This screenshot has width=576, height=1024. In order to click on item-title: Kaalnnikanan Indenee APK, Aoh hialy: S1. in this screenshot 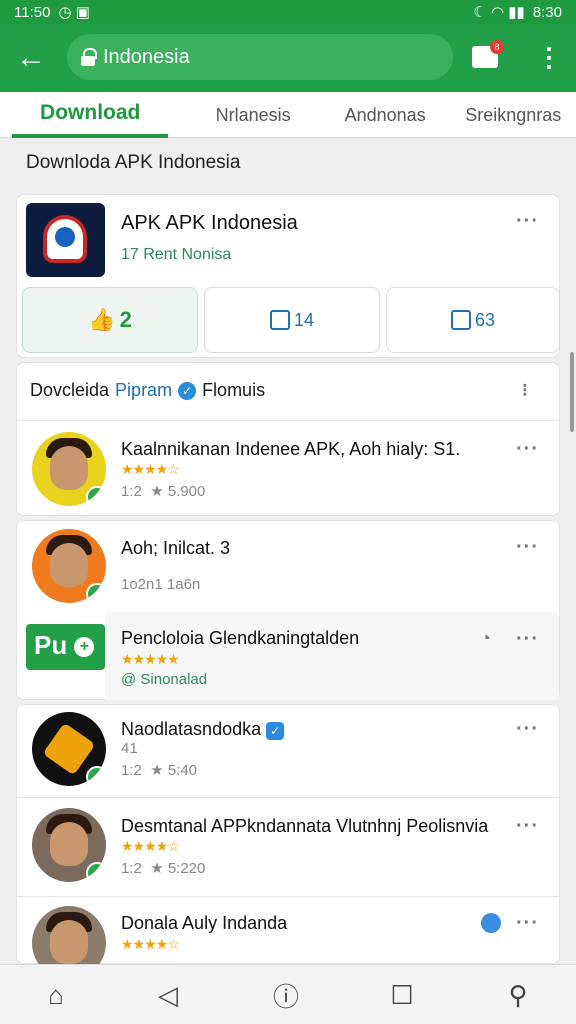, I will do `click(290, 449)`.